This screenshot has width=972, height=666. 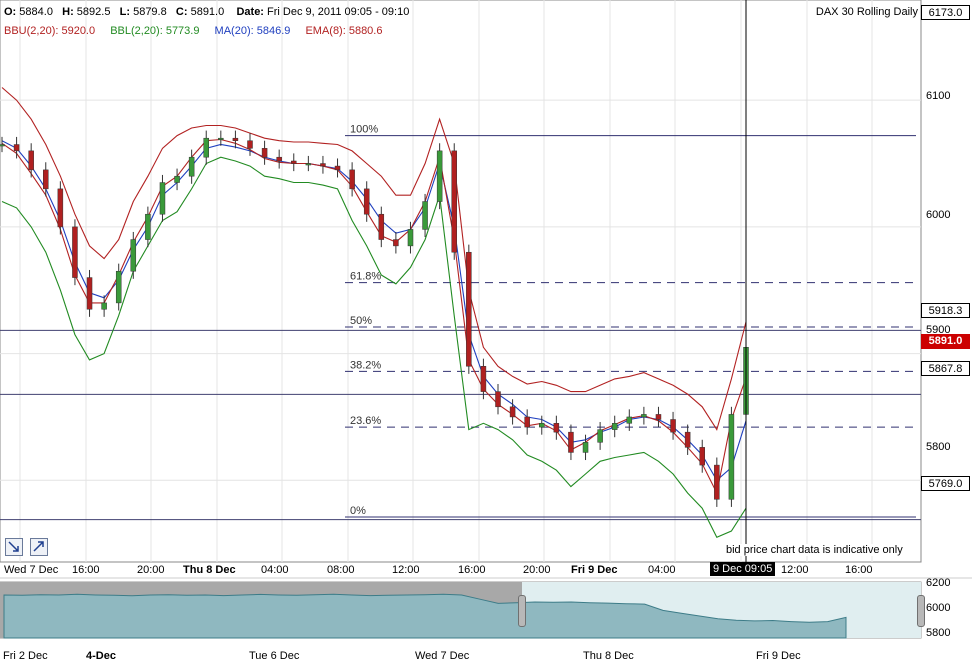 I want to click on navigator-date-label: Tue 6 Dec, so click(x=274, y=656).